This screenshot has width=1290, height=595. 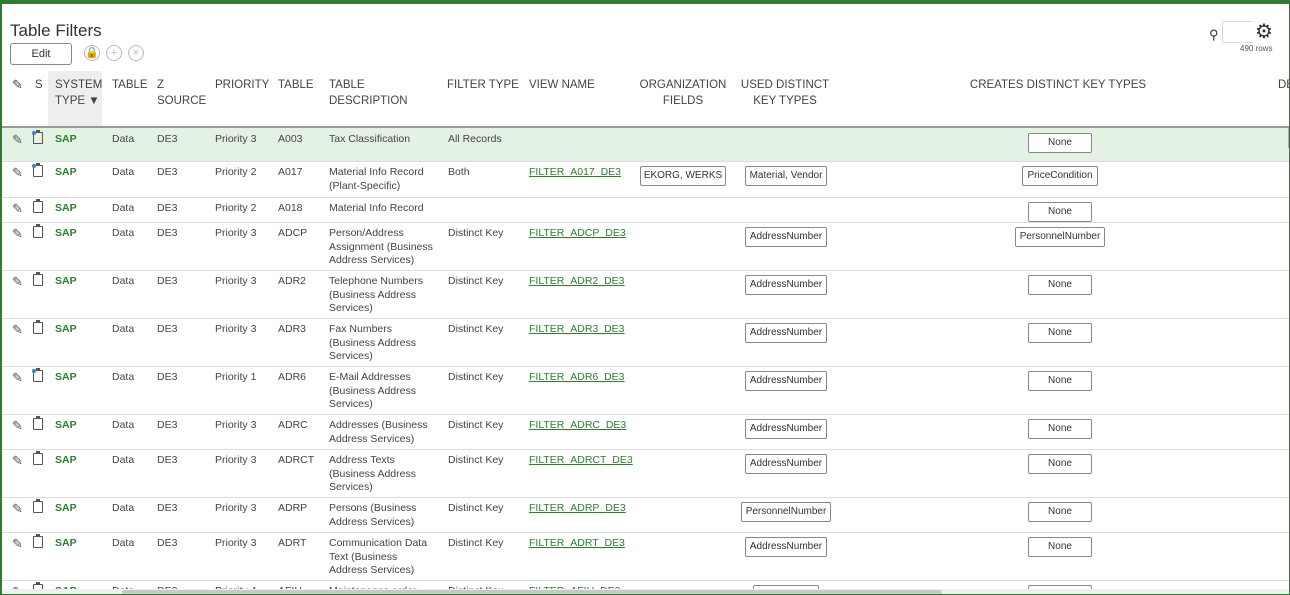 I want to click on cell-table-description: Persons (Business Address Services), so click(x=373, y=515).